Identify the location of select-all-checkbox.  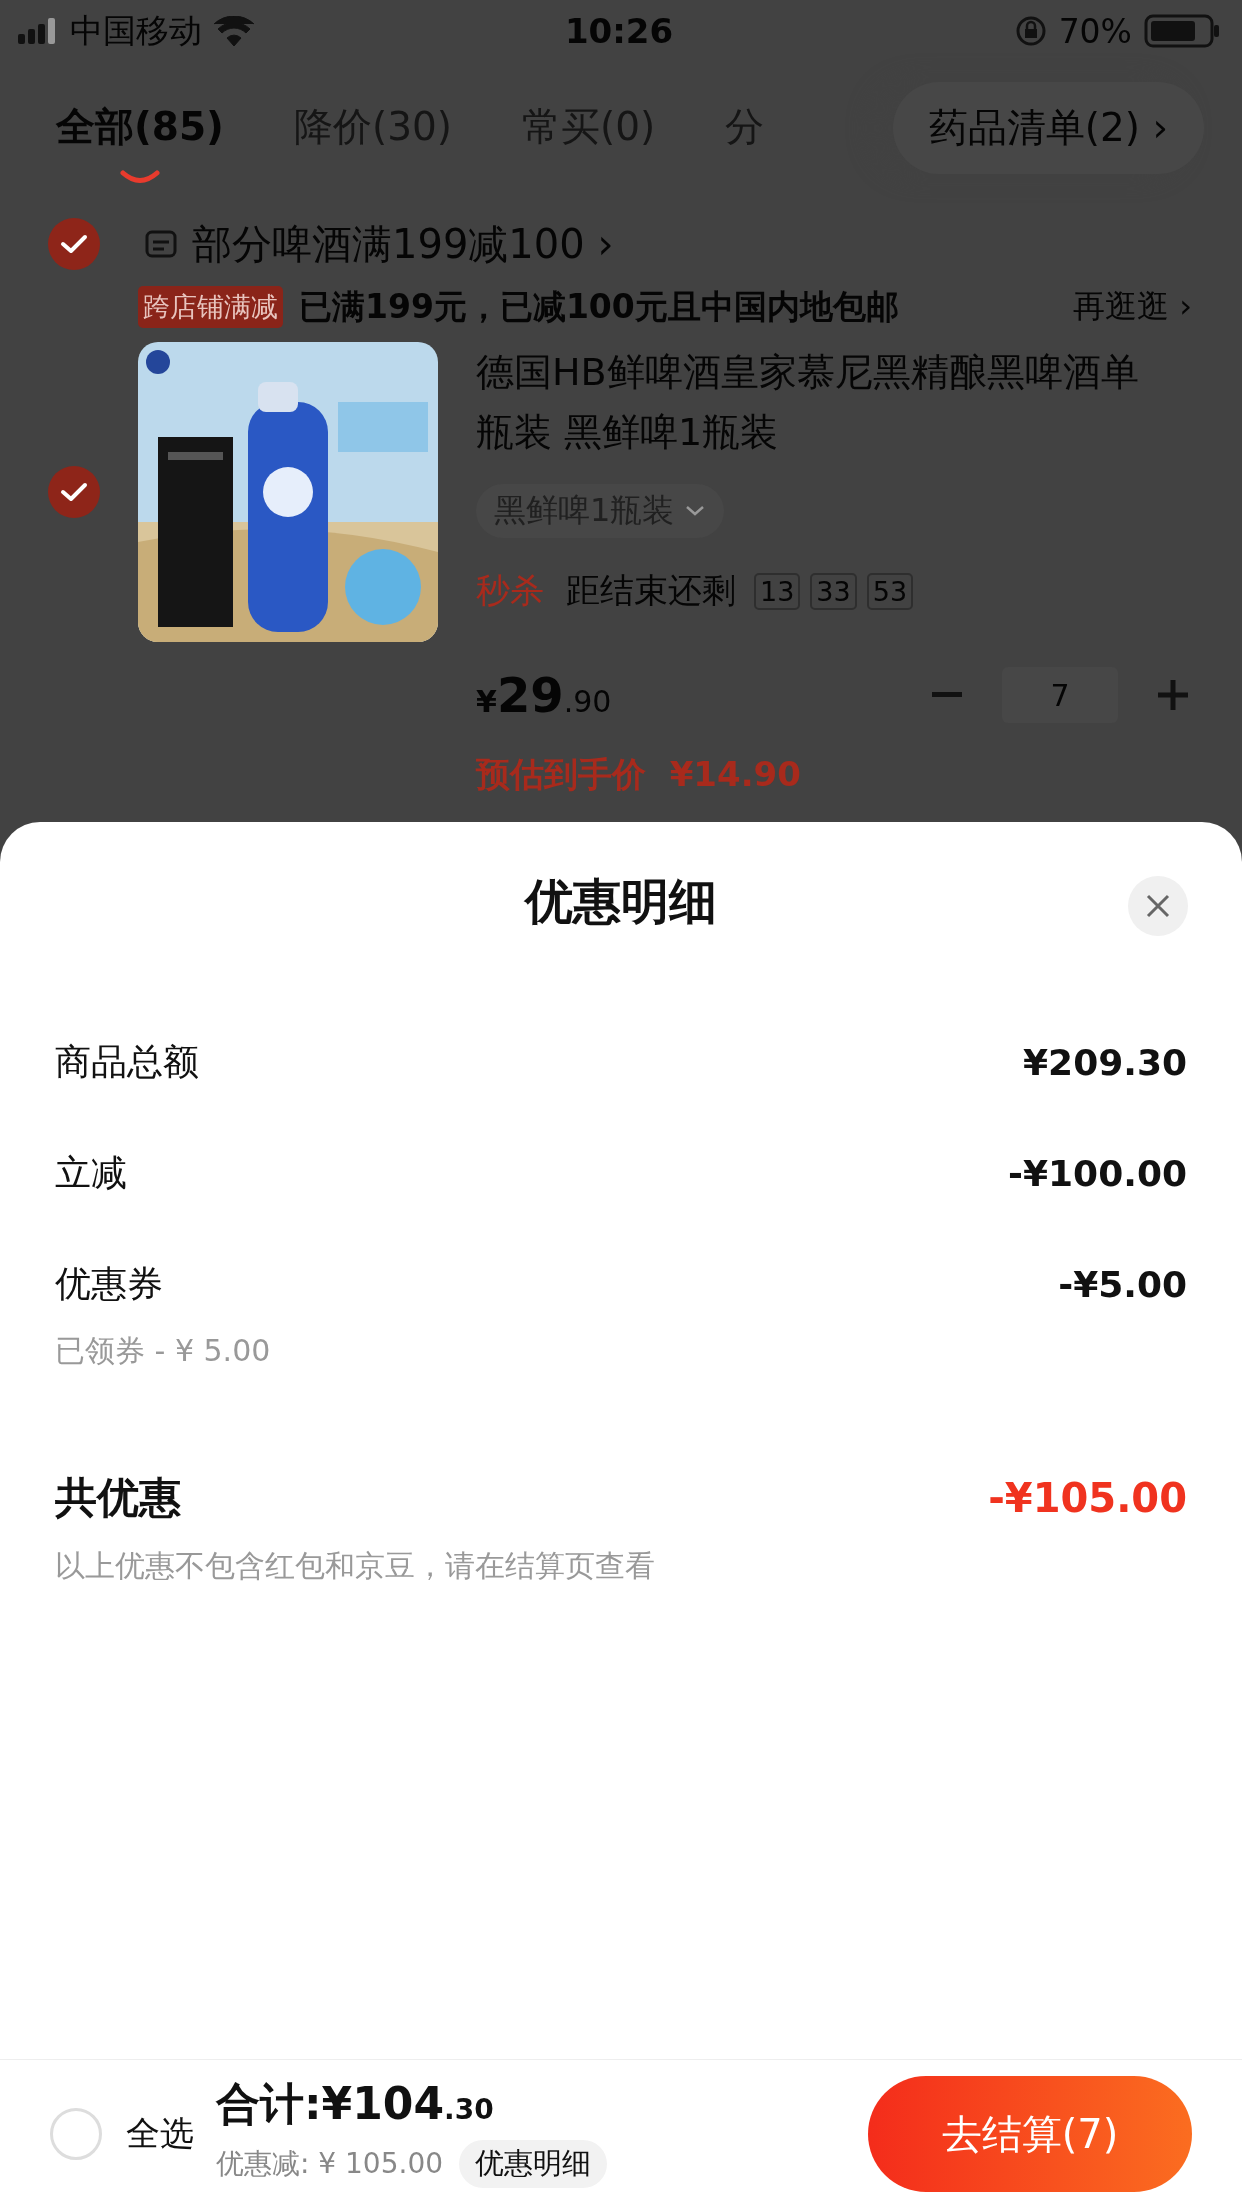
(76, 2134).